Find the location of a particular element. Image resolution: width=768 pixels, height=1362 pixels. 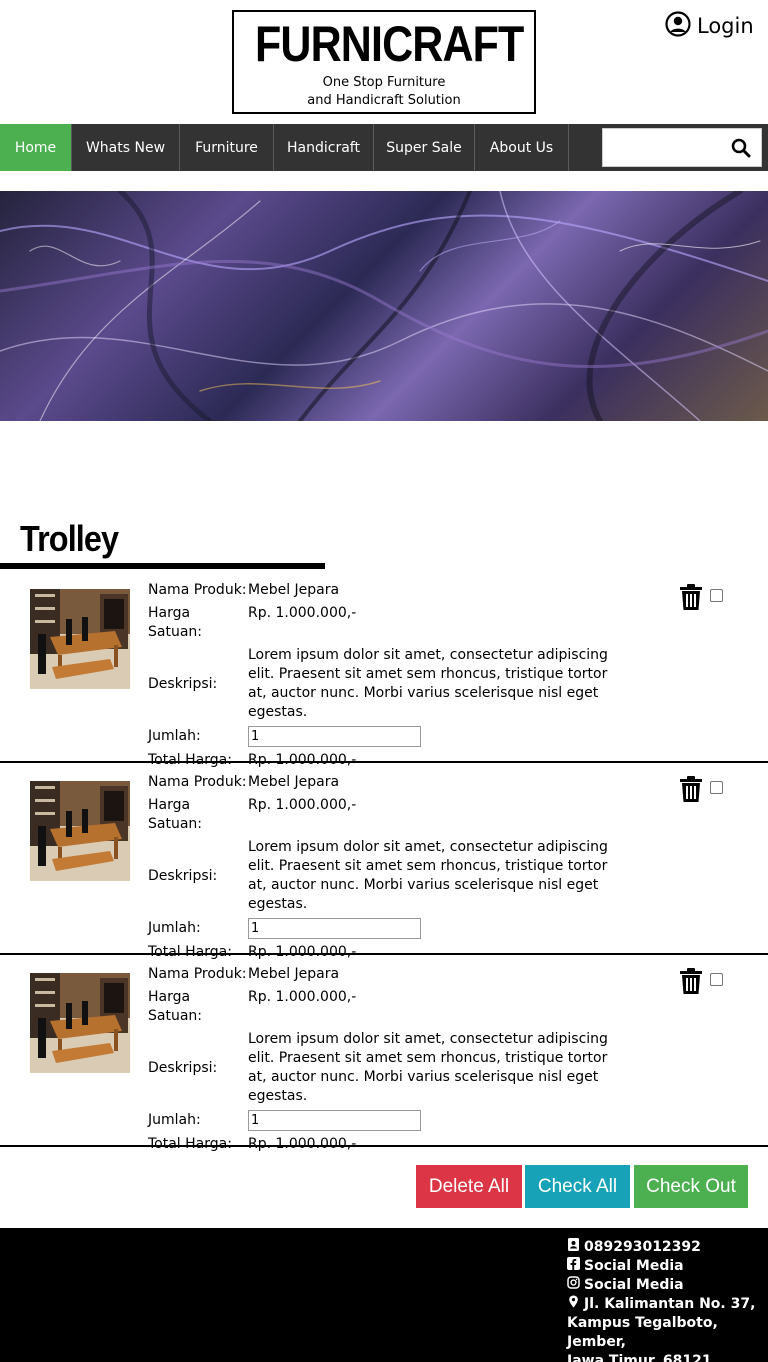

footer-address-line-3: Jawa Timur, 68121, Indonesia is located at coordinates (642, 1357).